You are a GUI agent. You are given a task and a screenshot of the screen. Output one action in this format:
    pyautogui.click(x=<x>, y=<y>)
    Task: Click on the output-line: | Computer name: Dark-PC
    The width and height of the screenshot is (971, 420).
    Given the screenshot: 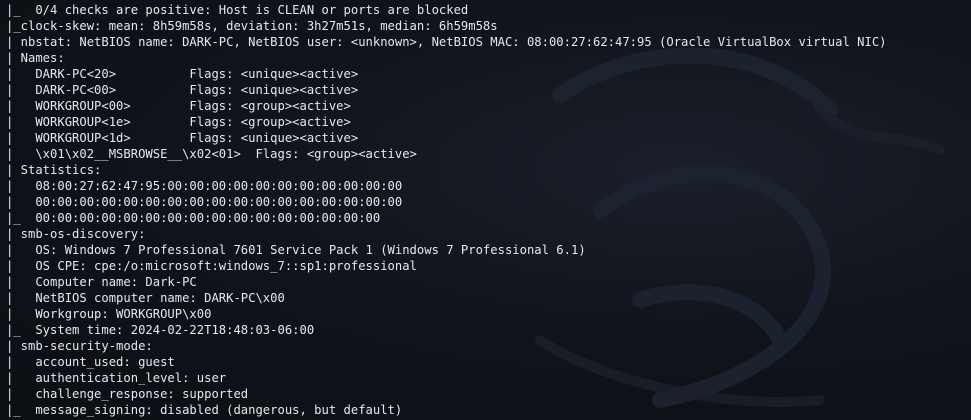 What is the action you would take?
    pyautogui.click(x=101, y=282)
    